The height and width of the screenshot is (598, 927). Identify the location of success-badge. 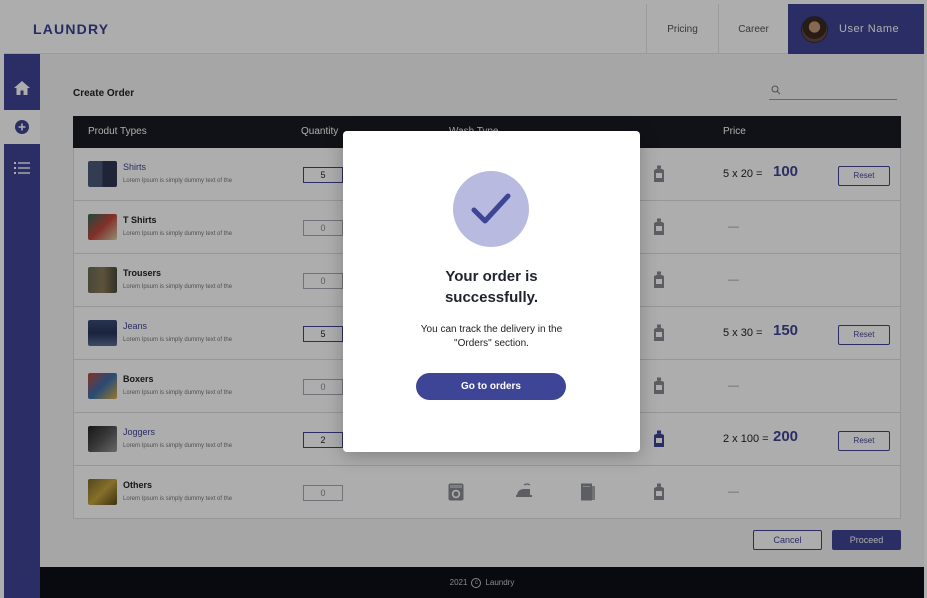
(491, 209).